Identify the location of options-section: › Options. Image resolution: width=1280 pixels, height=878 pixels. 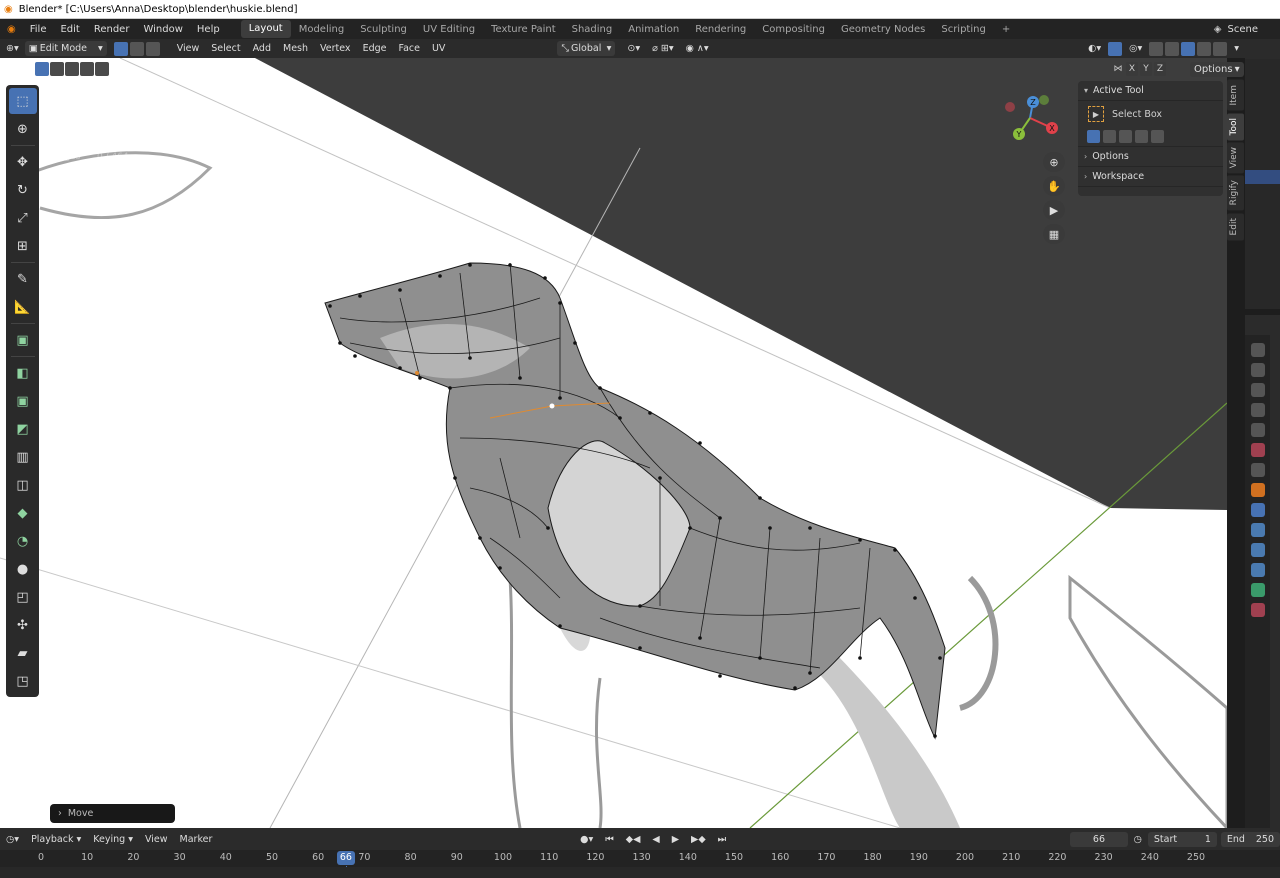
(1150, 157).